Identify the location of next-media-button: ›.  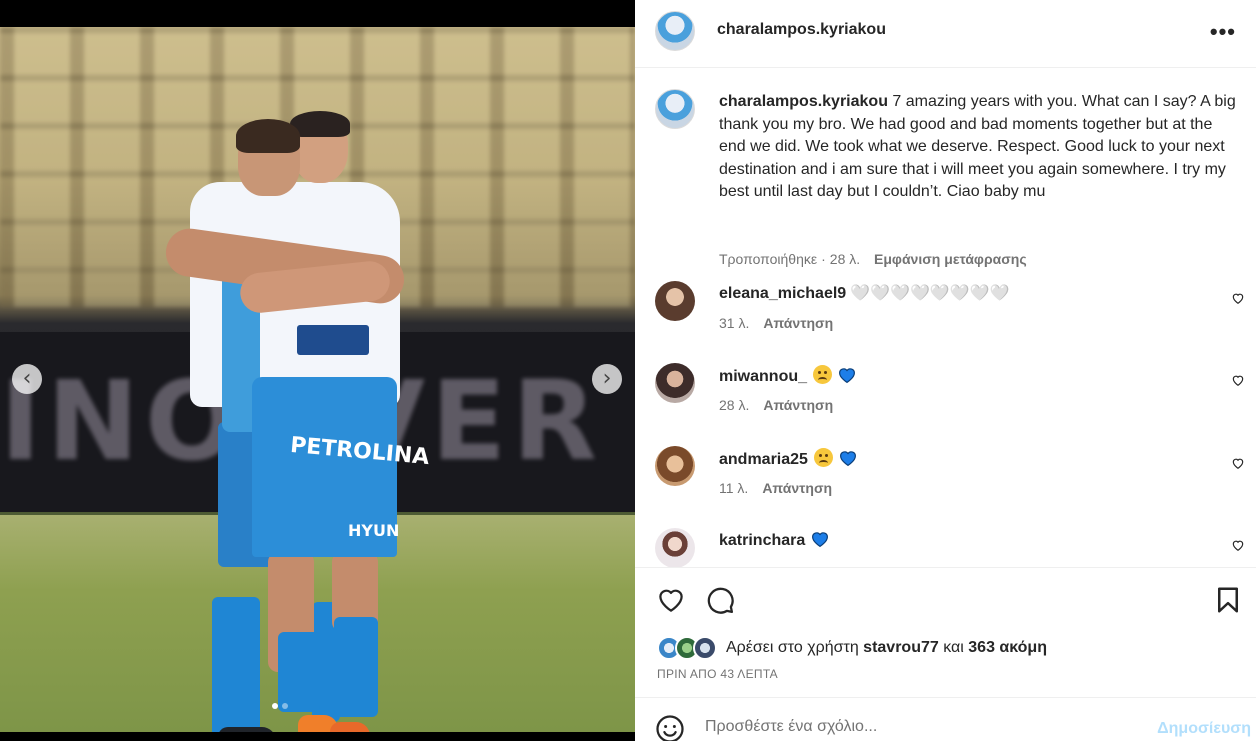
(607, 379).